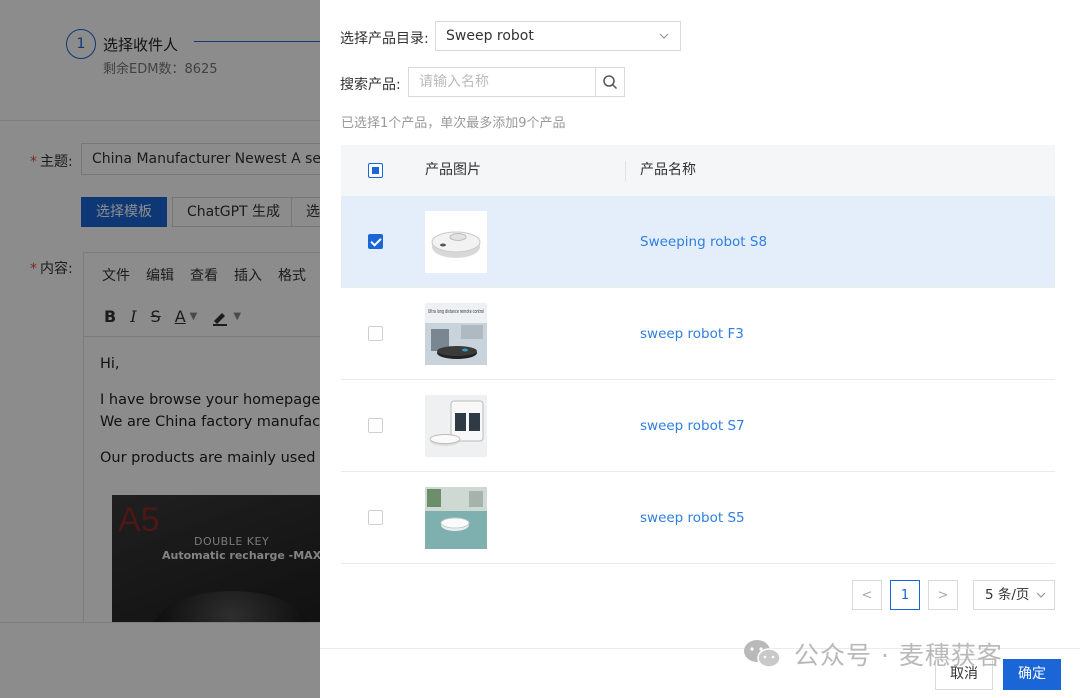 The width and height of the screenshot is (1080, 698). What do you see at coordinates (698, 170) in the screenshot?
I see `table-header: 产品图片 产品名称` at bounding box center [698, 170].